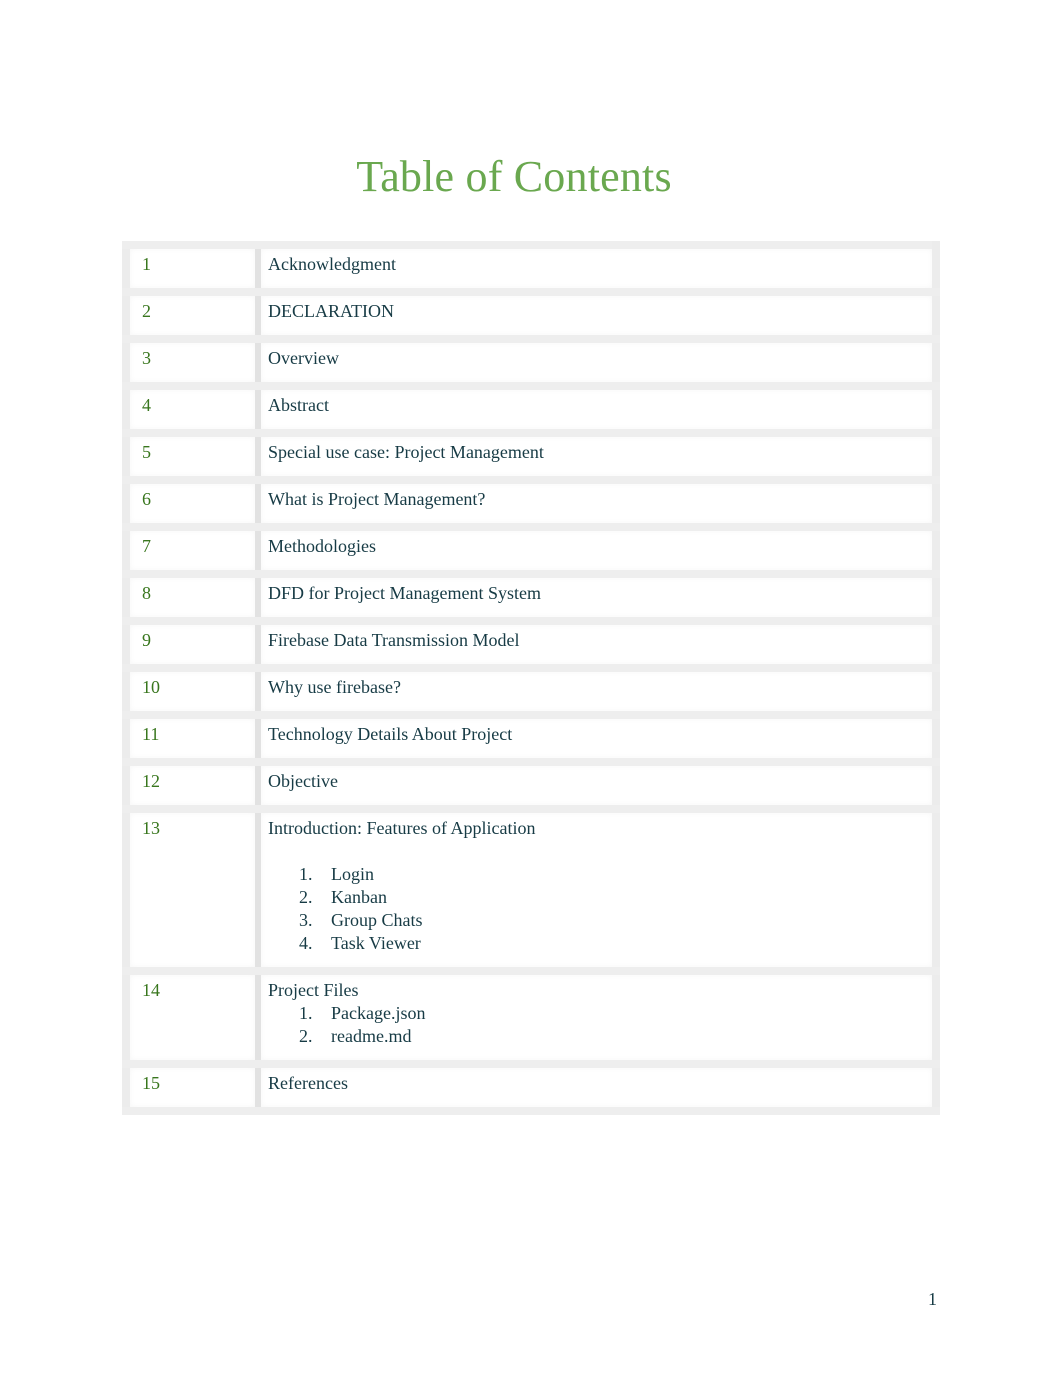 The width and height of the screenshot is (1062, 1376). I want to click on toc-row: 2 DECLARATION, so click(531, 315).